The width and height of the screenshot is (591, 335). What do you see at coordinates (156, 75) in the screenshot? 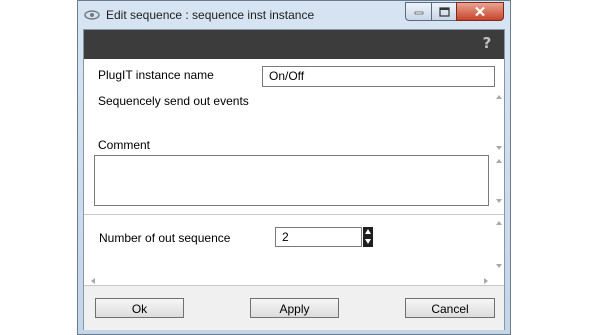
I see `instance-name-label: PlugIT instance name` at bounding box center [156, 75].